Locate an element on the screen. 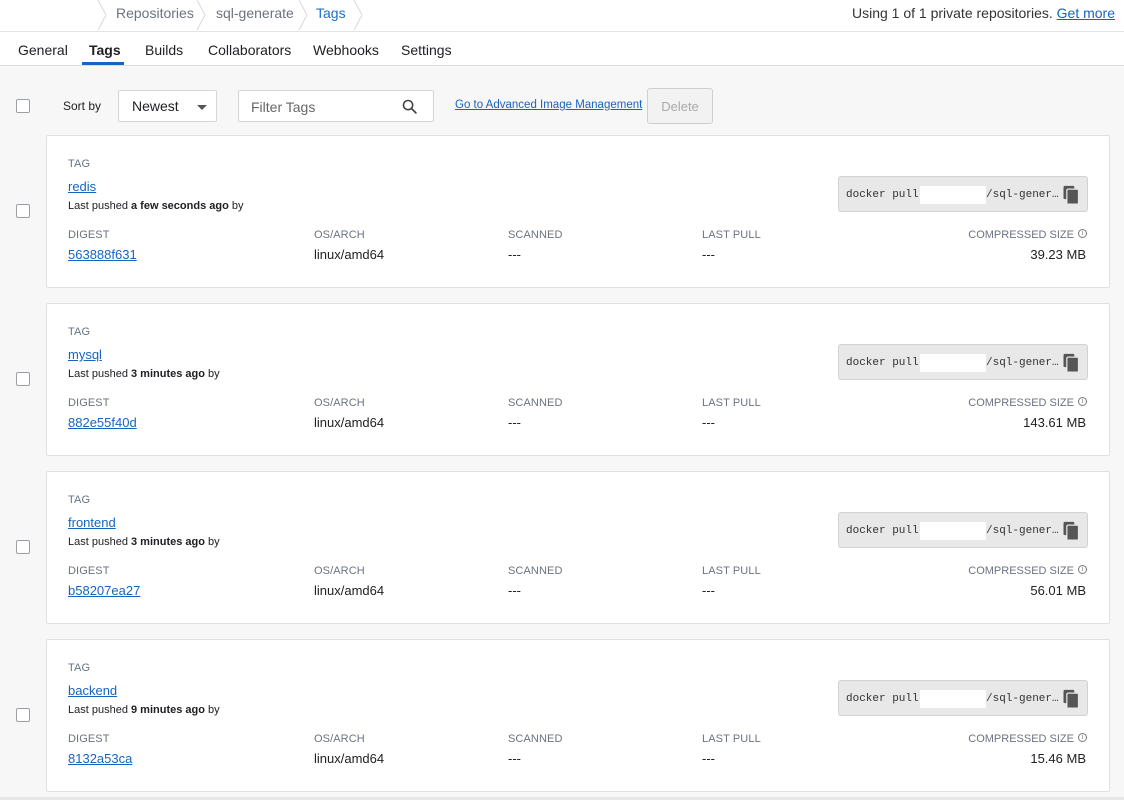  digest-link: b58207ea27 is located at coordinates (104, 590).